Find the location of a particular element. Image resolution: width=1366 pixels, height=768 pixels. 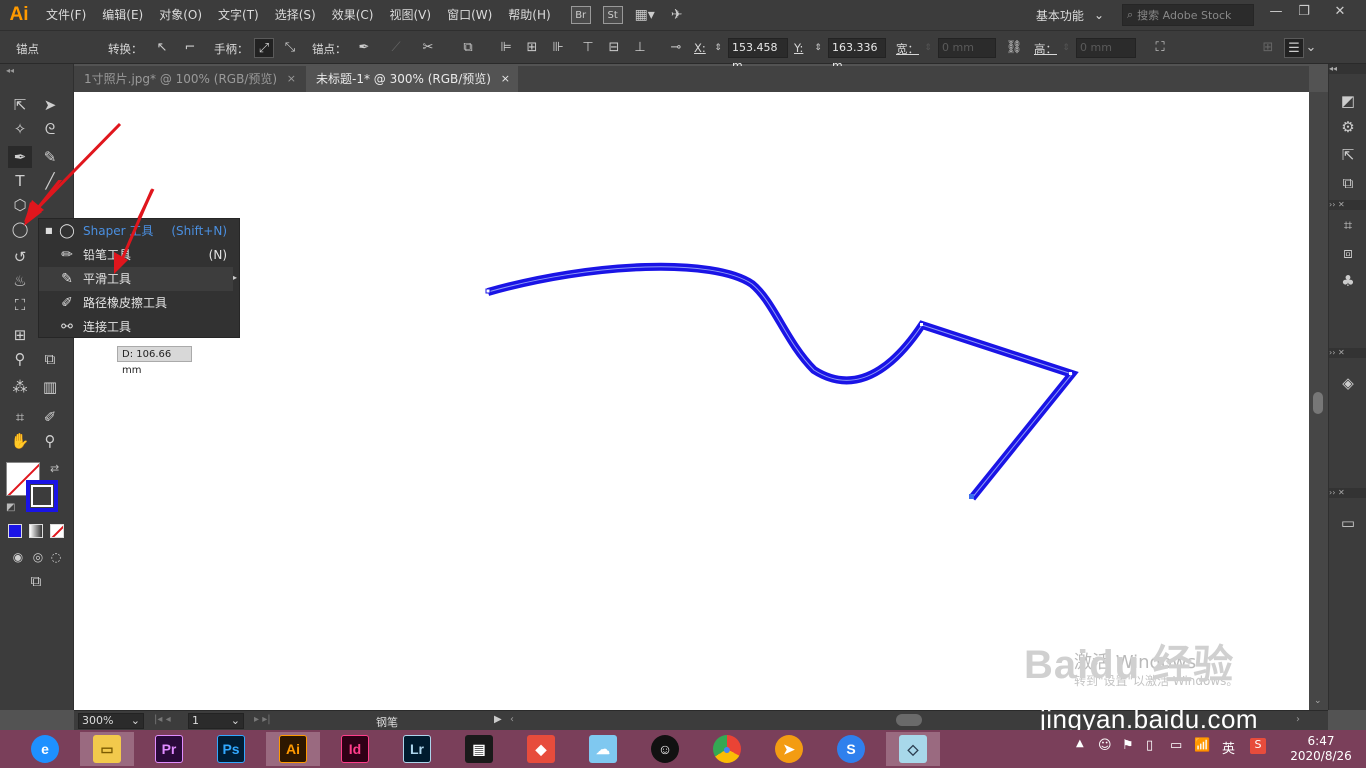

constrain-link-icon: ⛓ is located at coordinates (1014, 48).